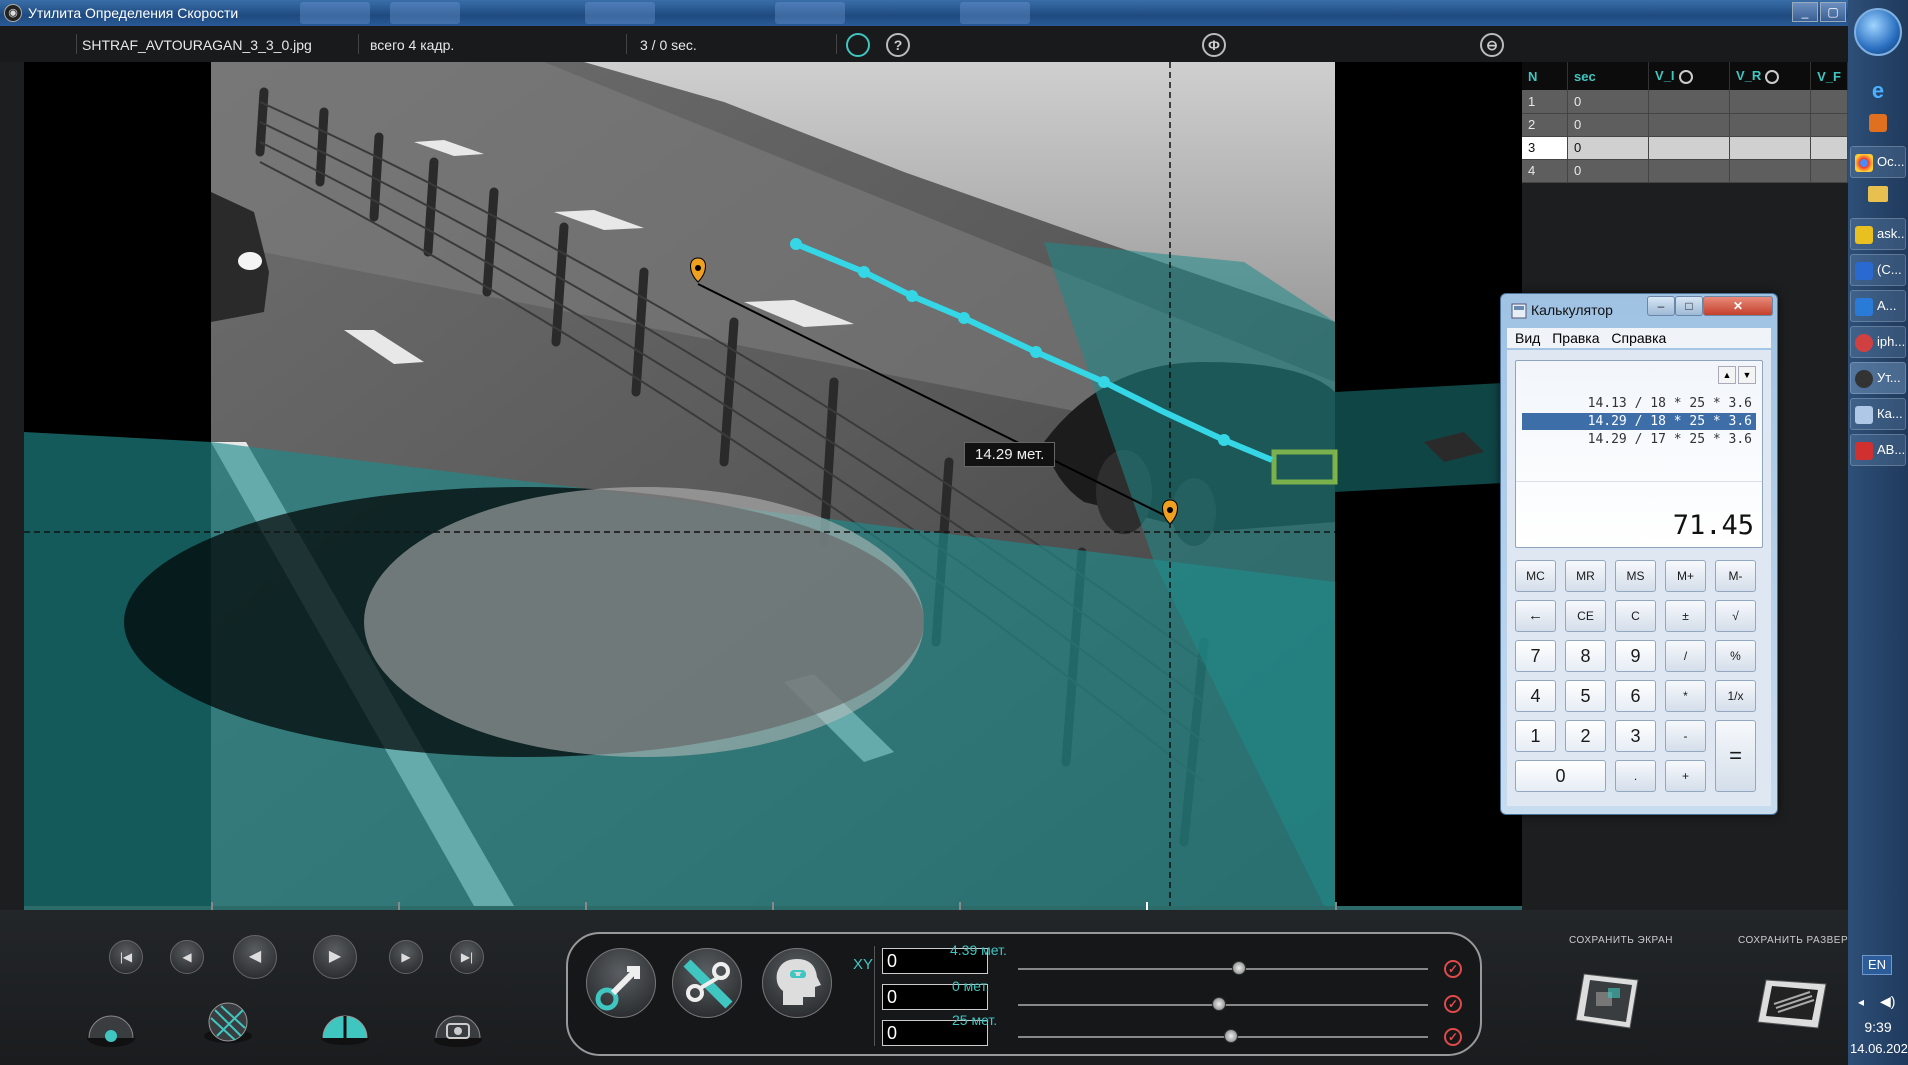  Describe the element at coordinates (1727, 375) in the screenshot. I see `scroll-up-icon: ▲` at that location.